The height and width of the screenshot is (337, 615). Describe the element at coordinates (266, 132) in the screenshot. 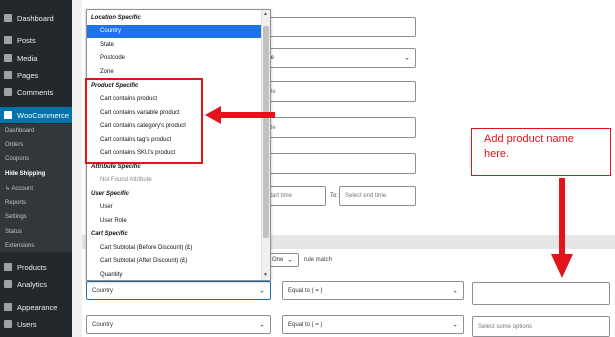

I see `scrollbar-thumb` at that location.